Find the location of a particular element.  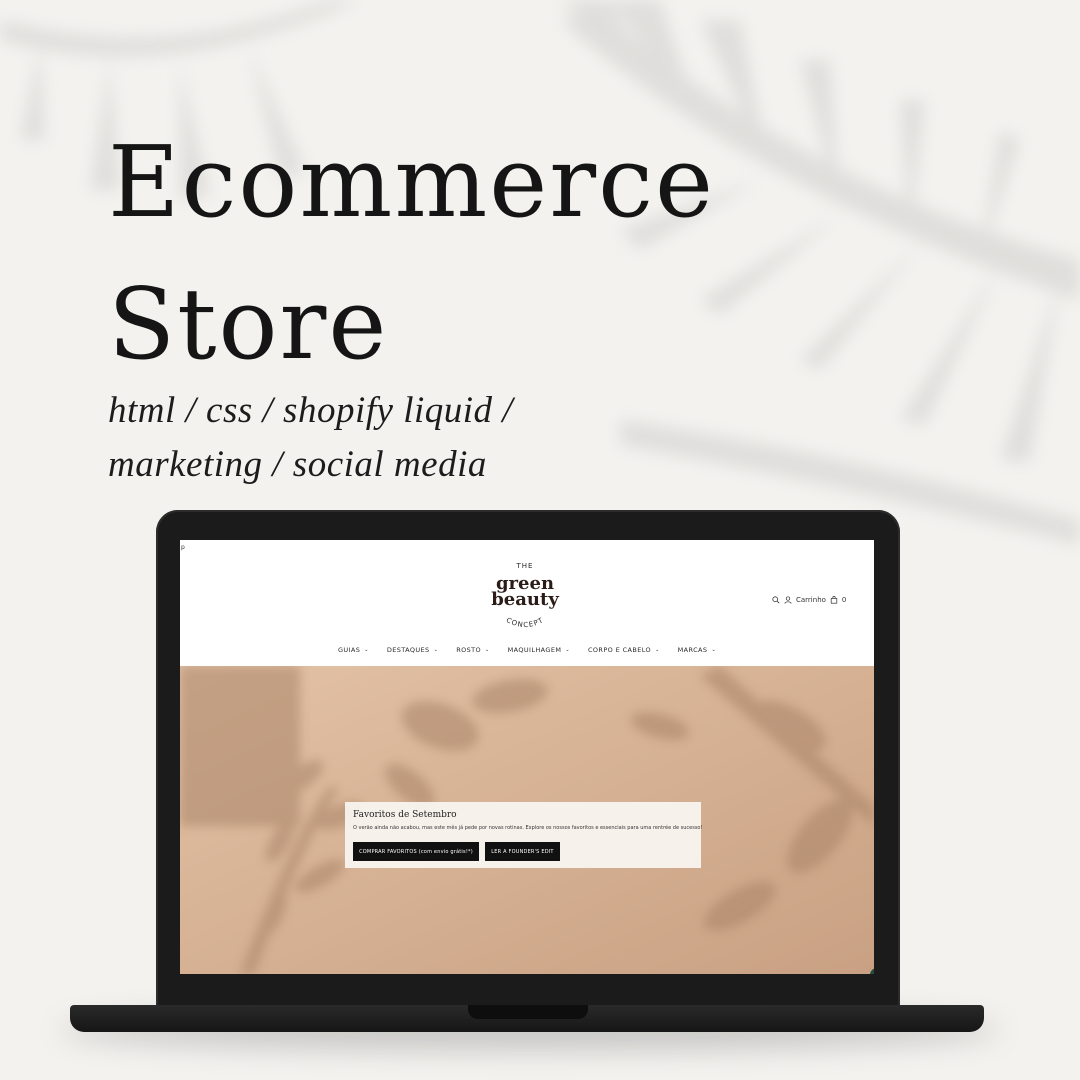

nav-item-marcas: MARCAS ⌄ is located at coordinates (697, 650).